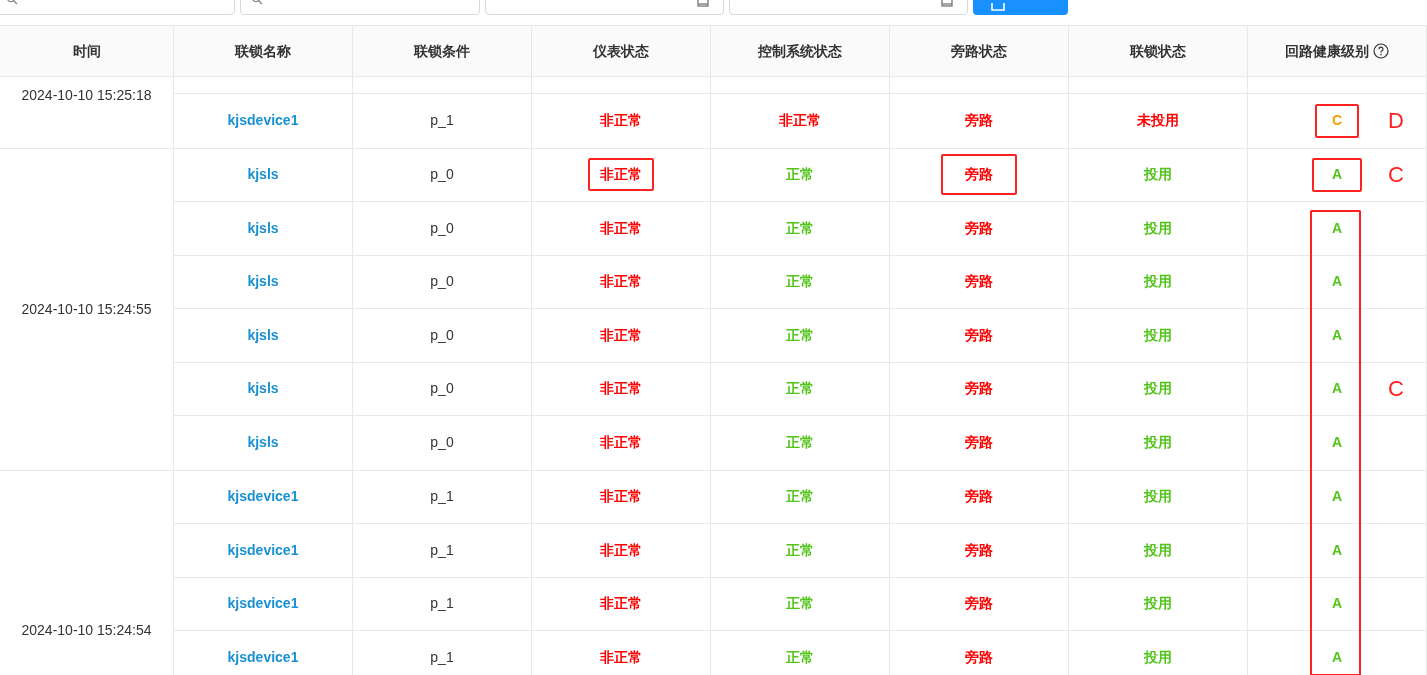  Describe the element at coordinates (442, 51) in the screenshot. I see `column-header: 联锁条件` at that location.